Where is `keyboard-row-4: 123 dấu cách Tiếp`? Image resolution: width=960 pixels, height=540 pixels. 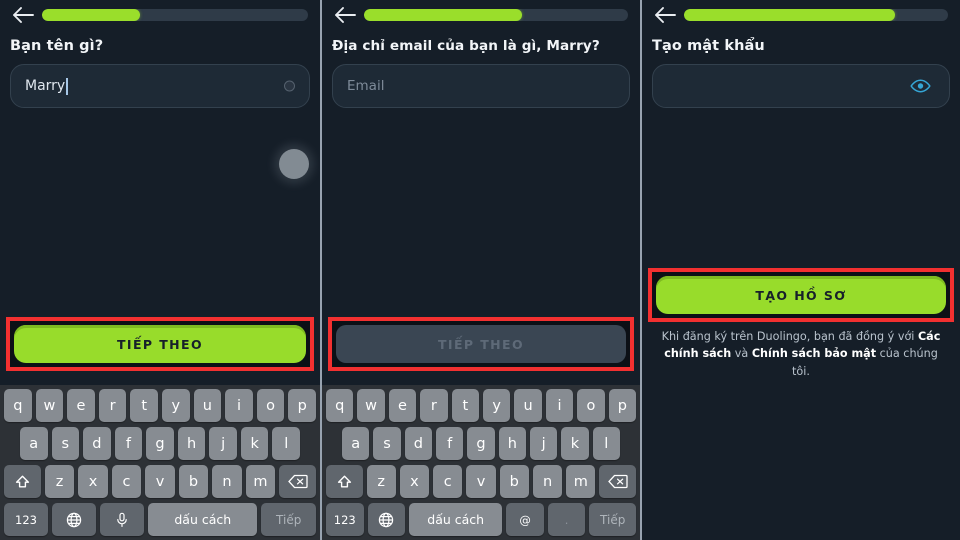
keyboard-row-4: 123 dấu cách Tiếp is located at coordinates (160, 519).